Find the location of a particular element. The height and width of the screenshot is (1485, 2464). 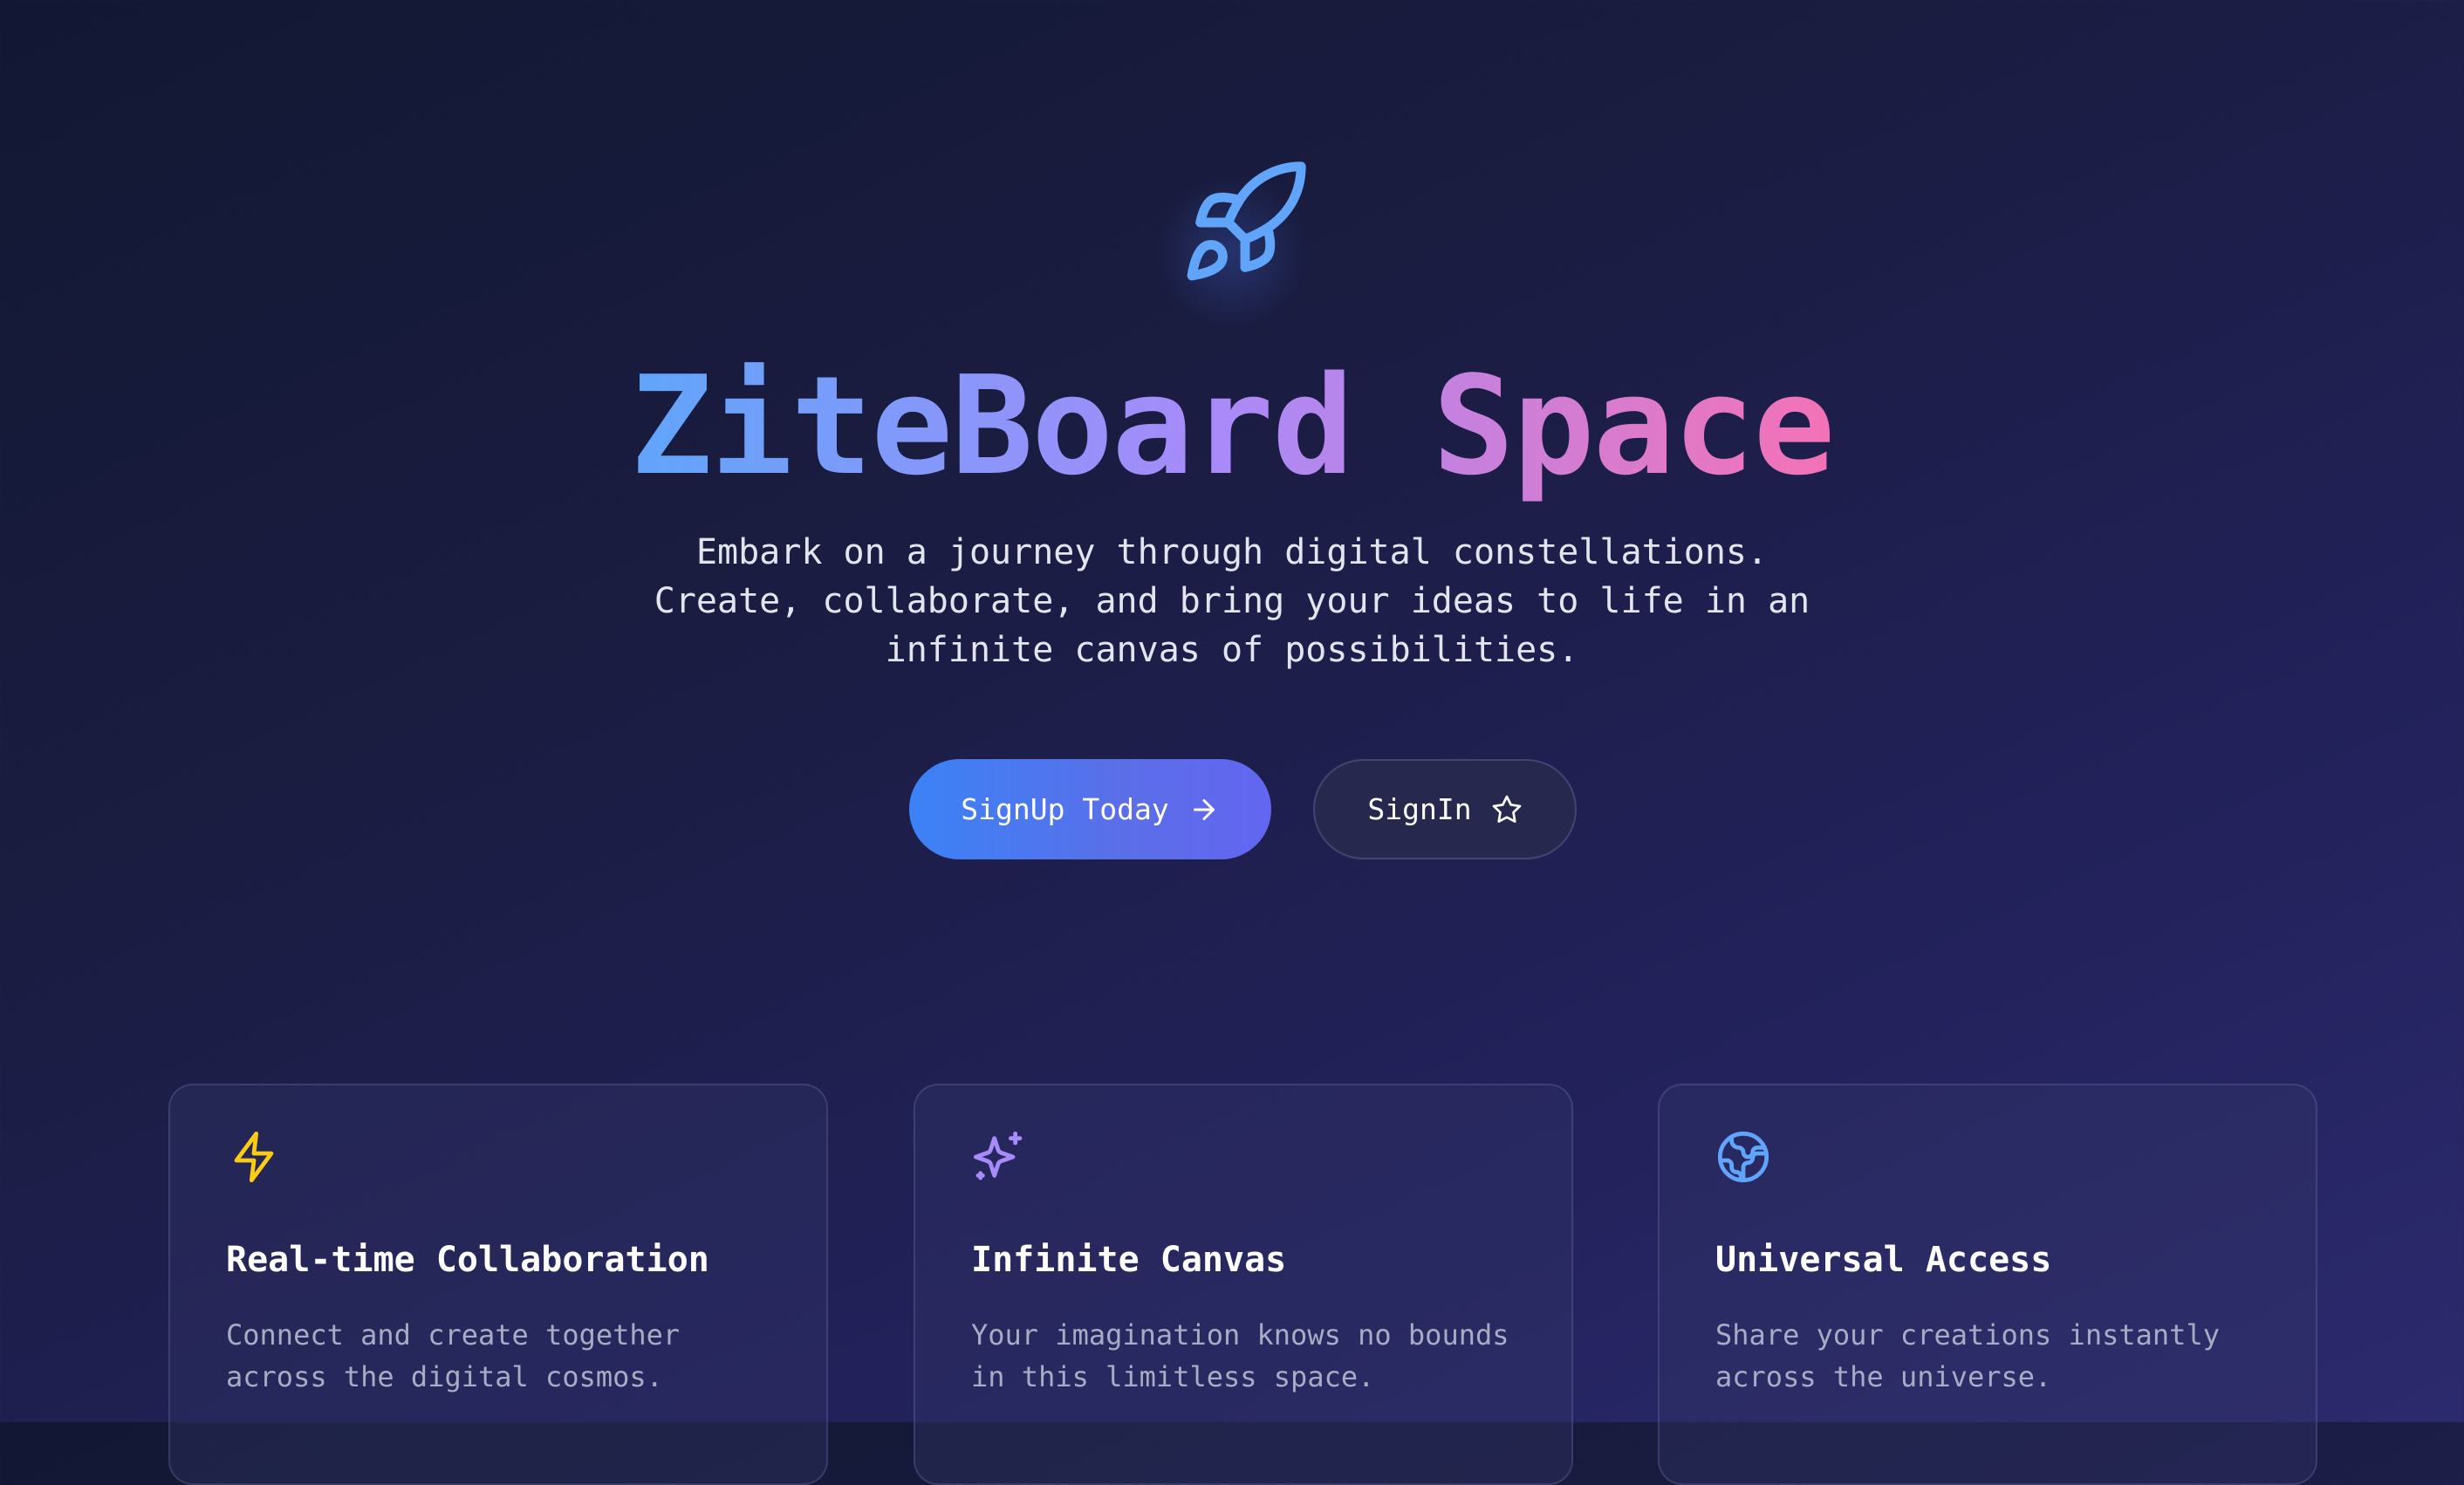

page-title: ZiteBoard Space is located at coordinates (1232, 425).